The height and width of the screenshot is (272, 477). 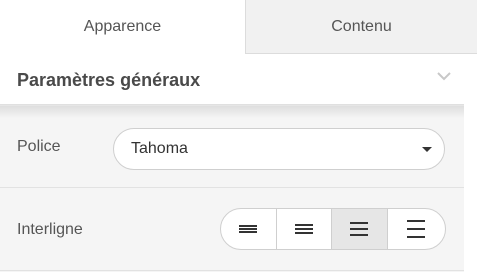 I want to click on tab-apparence: Apparence, so click(x=122, y=27).